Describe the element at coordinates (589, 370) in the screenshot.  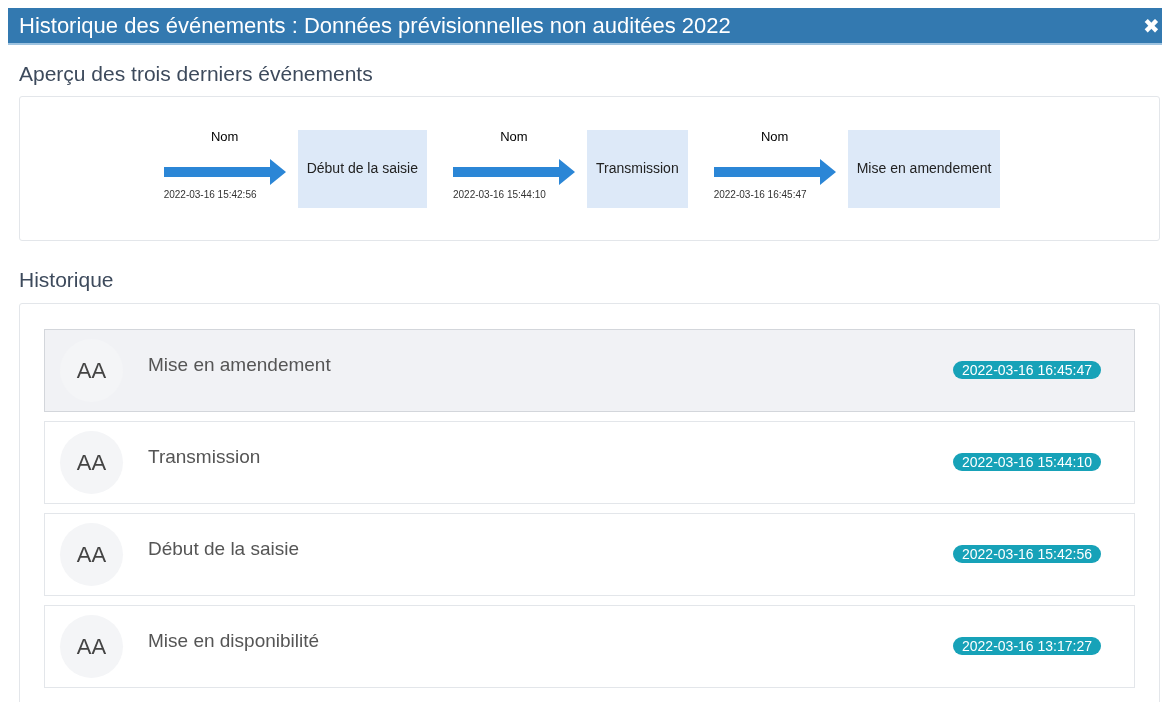
I see `history-item: AA Mise en amendement 2022-03-16 16:45:47` at that location.